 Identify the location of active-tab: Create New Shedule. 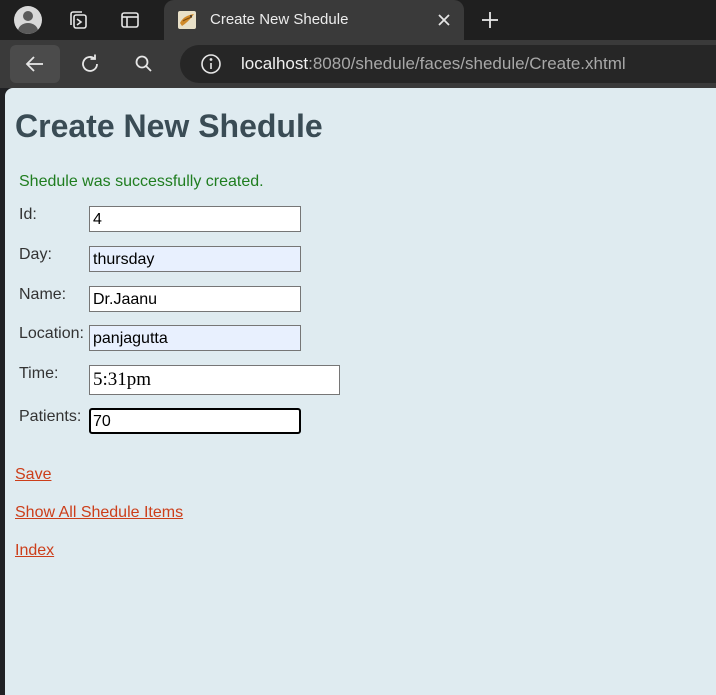
(314, 20).